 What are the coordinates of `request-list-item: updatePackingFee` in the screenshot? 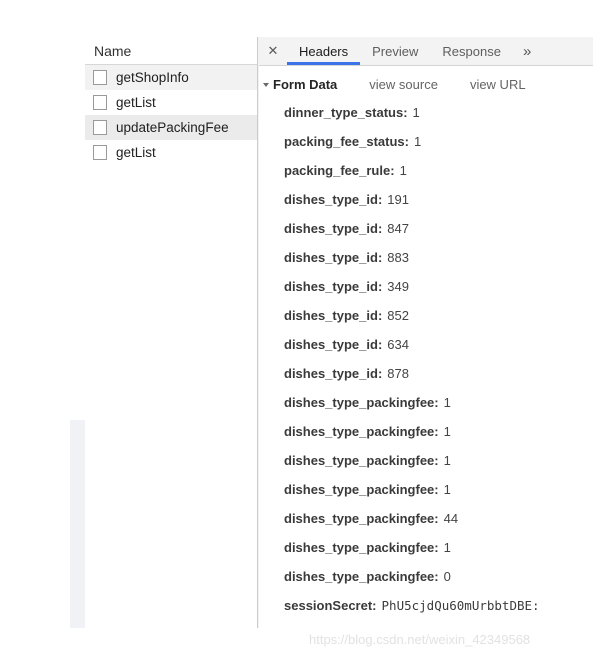 It's located at (171, 127).